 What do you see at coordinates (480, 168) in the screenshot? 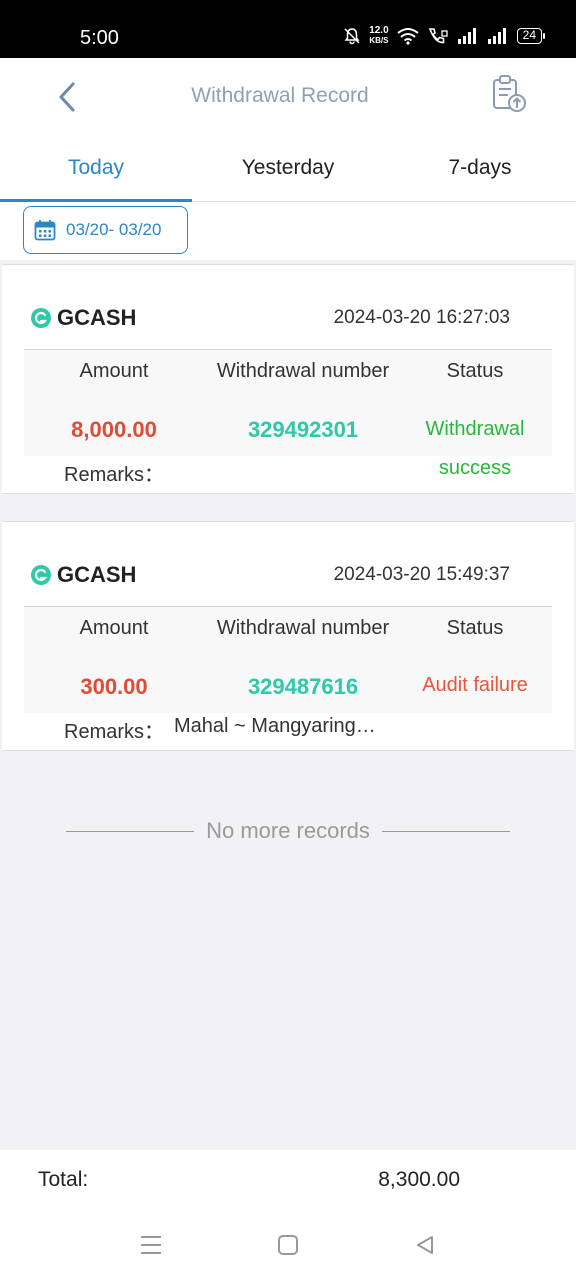
I see `tab-7-days: 7-days` at bounding box center [480, 168].